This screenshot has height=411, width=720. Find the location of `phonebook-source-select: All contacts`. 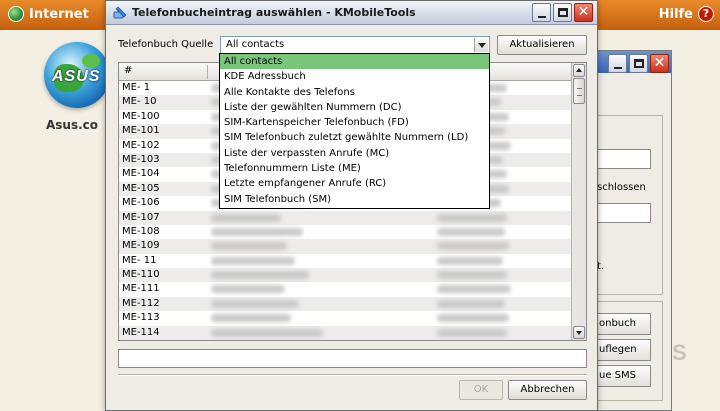

phonebook-source-select: All contacts is located at coordinates (355, 45).